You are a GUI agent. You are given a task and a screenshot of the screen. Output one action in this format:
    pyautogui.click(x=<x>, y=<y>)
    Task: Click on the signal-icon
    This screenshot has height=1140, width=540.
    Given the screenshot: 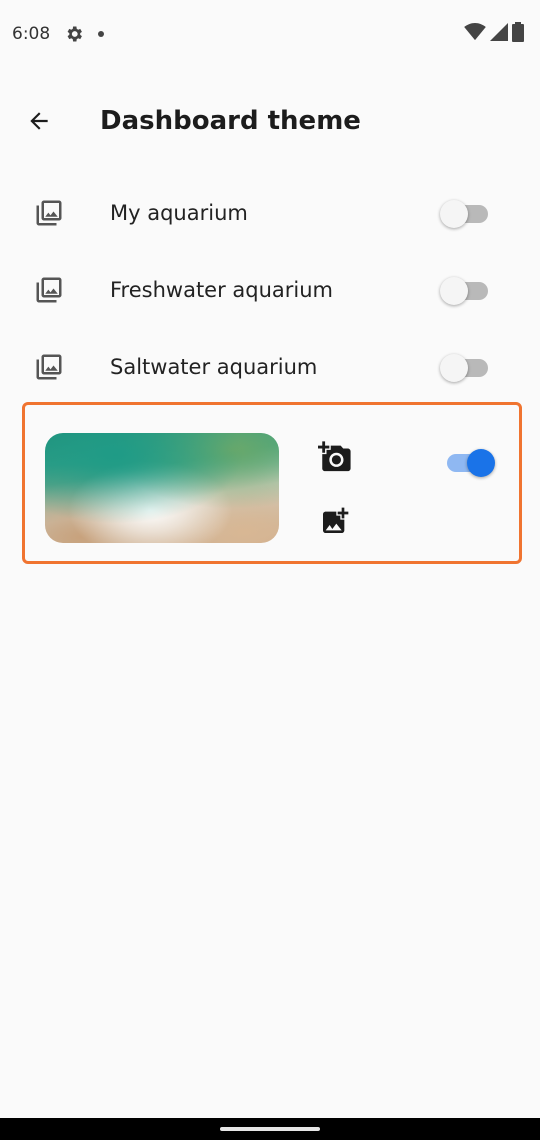 What is the action you would take?
    pyautogui.click(x=499, y=34)
    